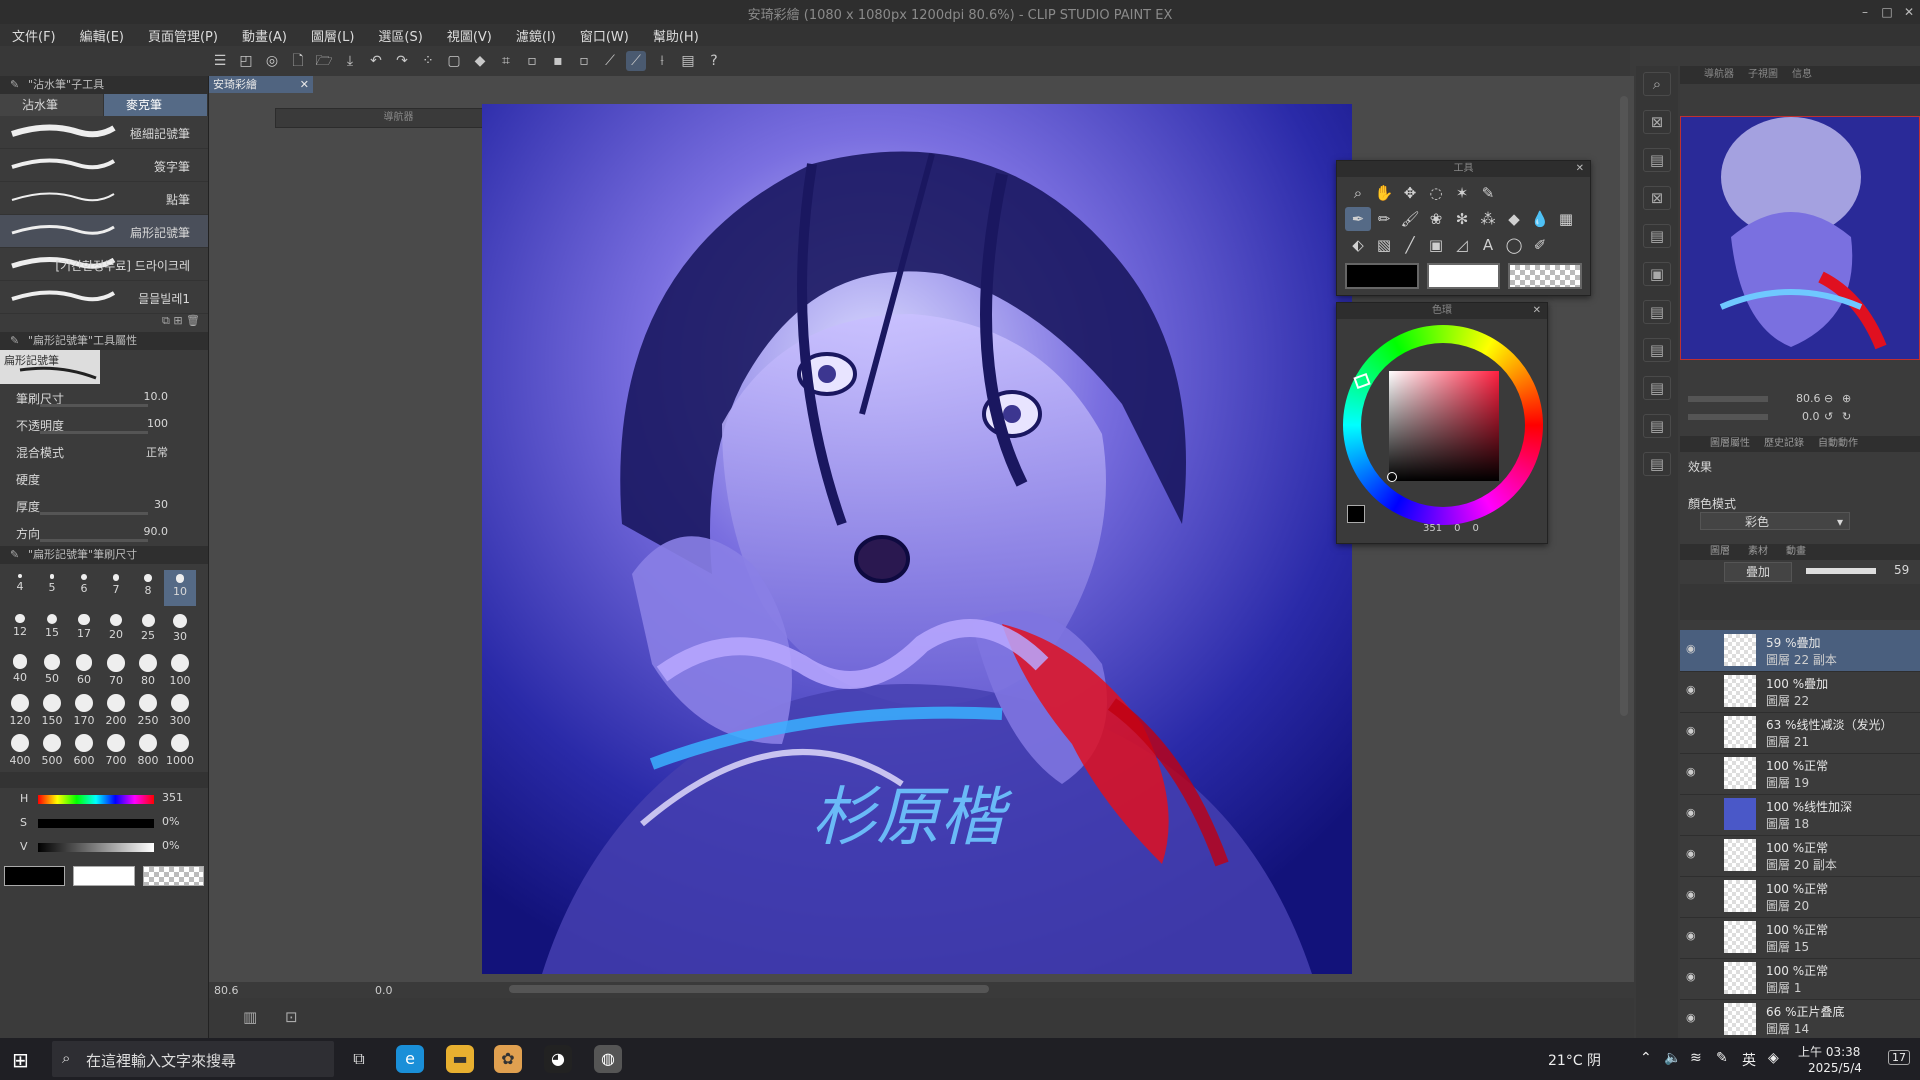 Image resolution: width=1920 pixels, height=1080 pixels. Describe the element at coordinates (1719, 75) in the screenshot. I see `tab-navigator: 導航器` at that location.